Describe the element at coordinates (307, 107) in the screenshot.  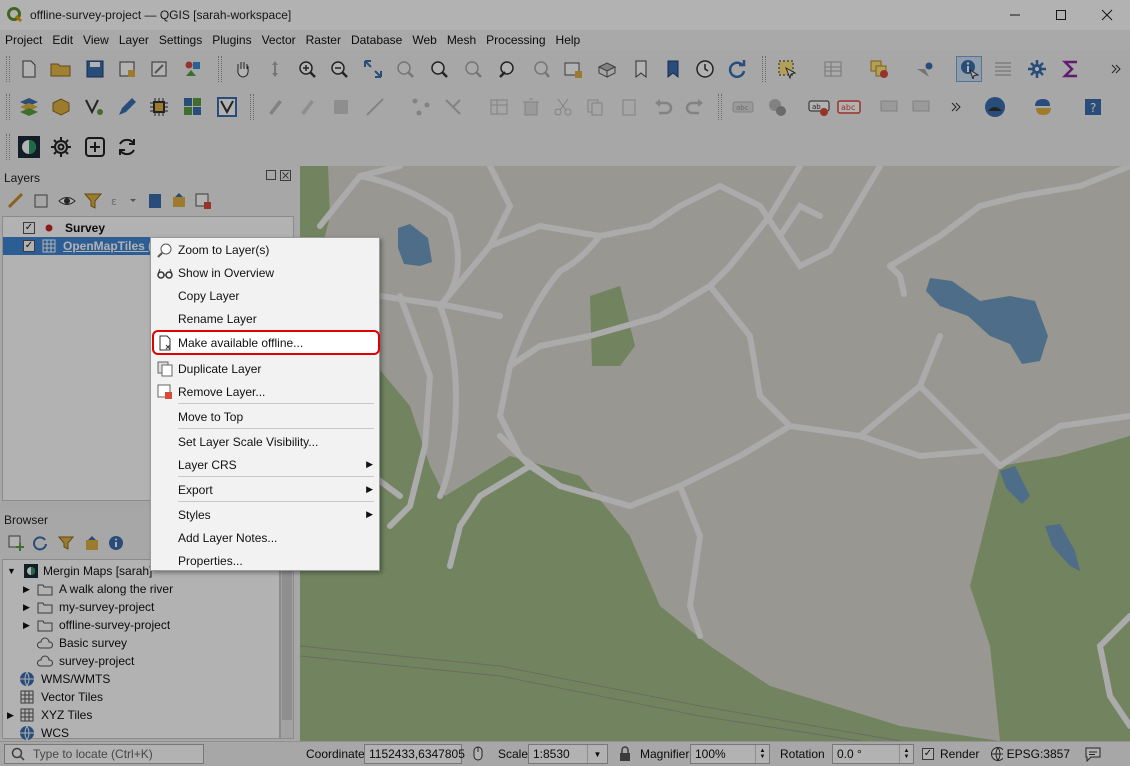
I see `toggle-editing-button` at that location.